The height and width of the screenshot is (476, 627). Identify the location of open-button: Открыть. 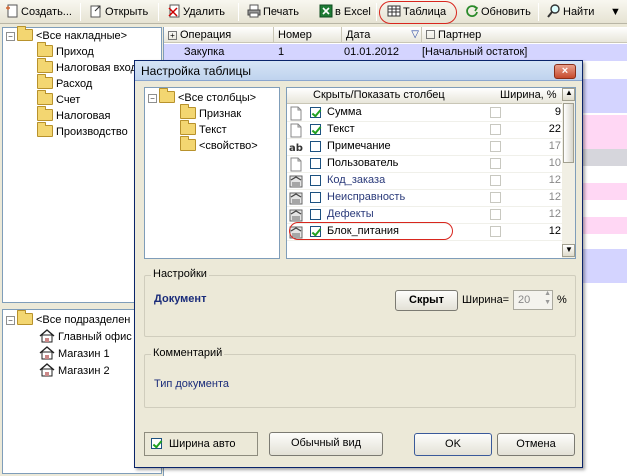
(118, 12).